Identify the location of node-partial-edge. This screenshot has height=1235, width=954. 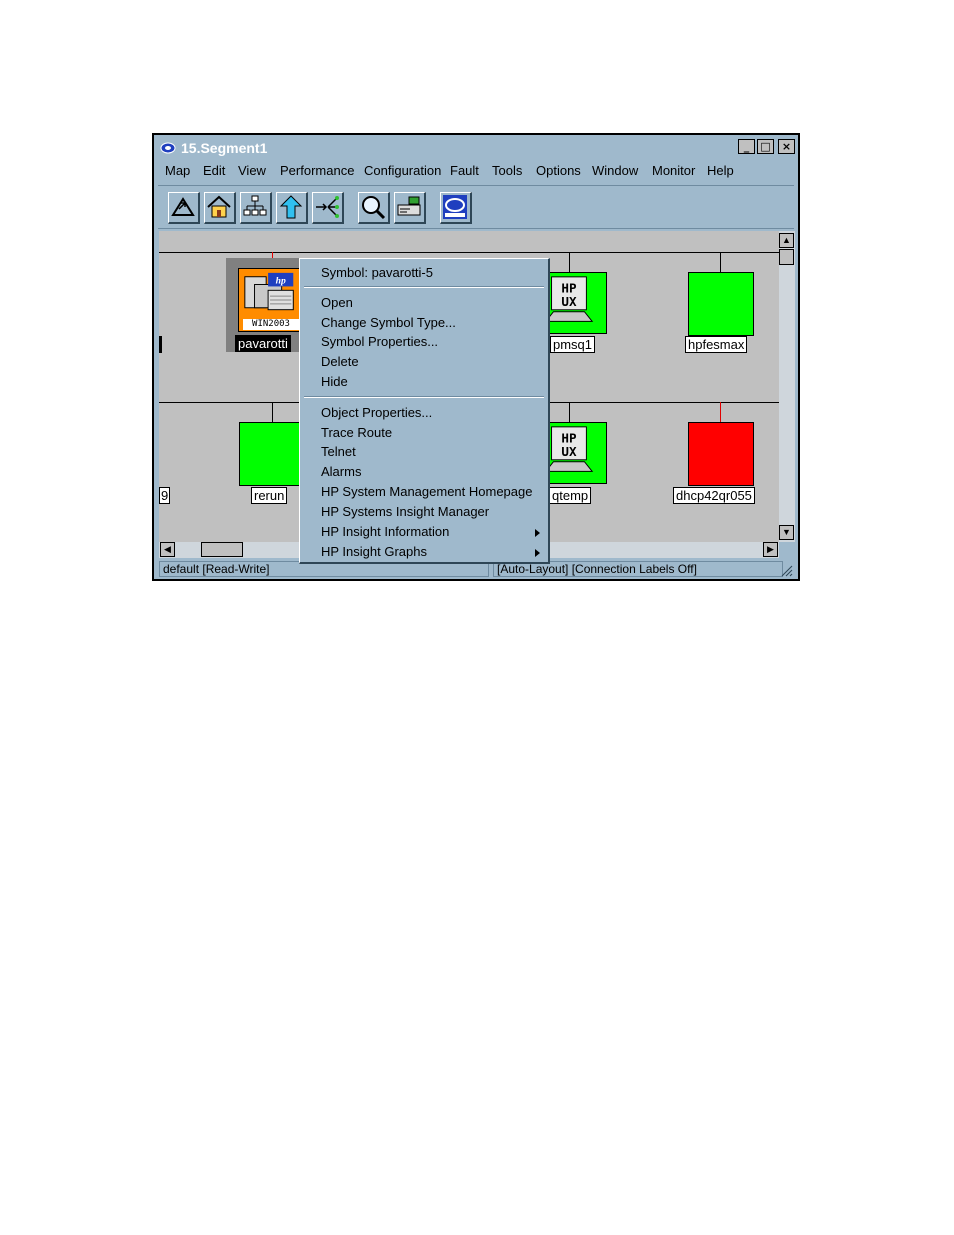
(160, 344).